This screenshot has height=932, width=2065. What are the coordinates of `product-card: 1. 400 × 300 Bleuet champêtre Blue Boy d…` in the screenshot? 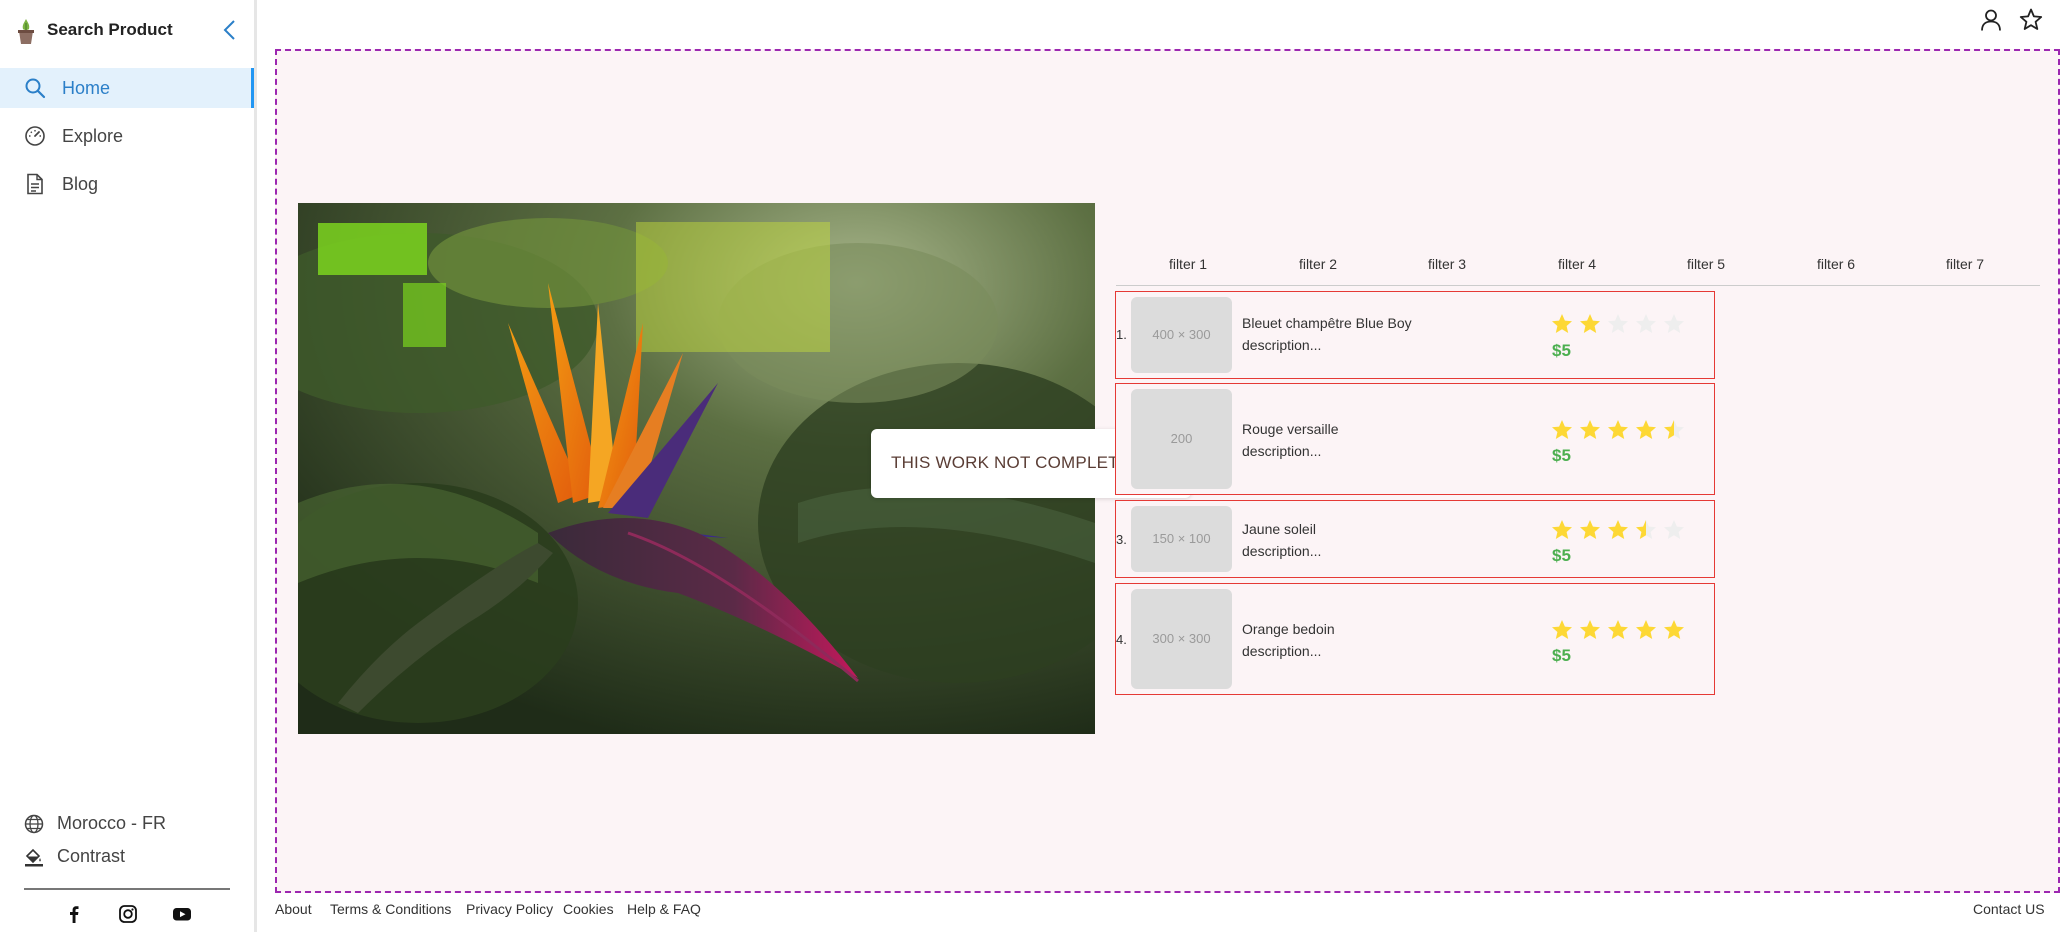 It's located at (1415, 335).